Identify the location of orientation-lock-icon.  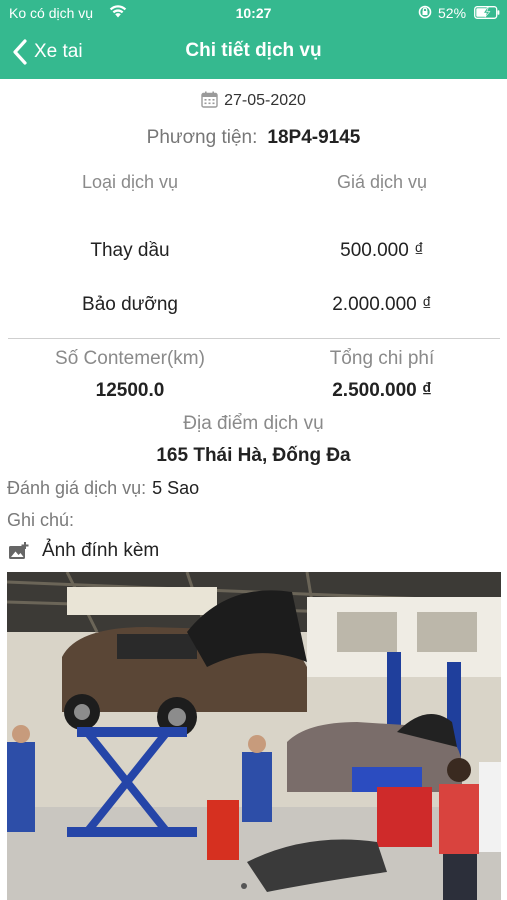
(425, 12).